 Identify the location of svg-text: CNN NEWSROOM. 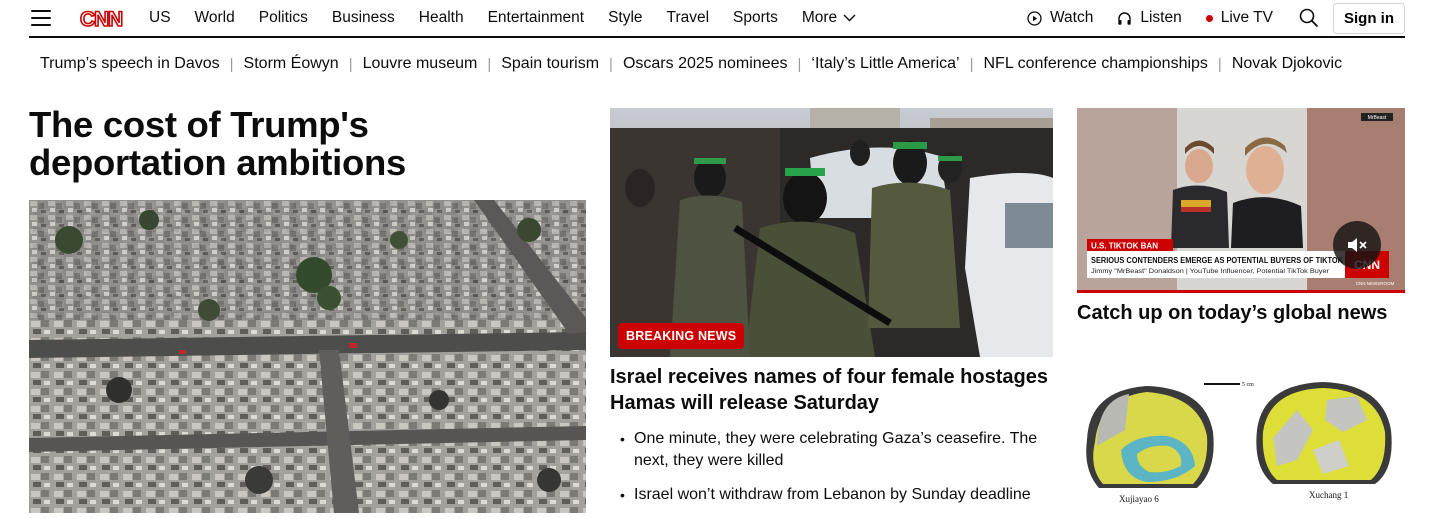
(1375, 283).